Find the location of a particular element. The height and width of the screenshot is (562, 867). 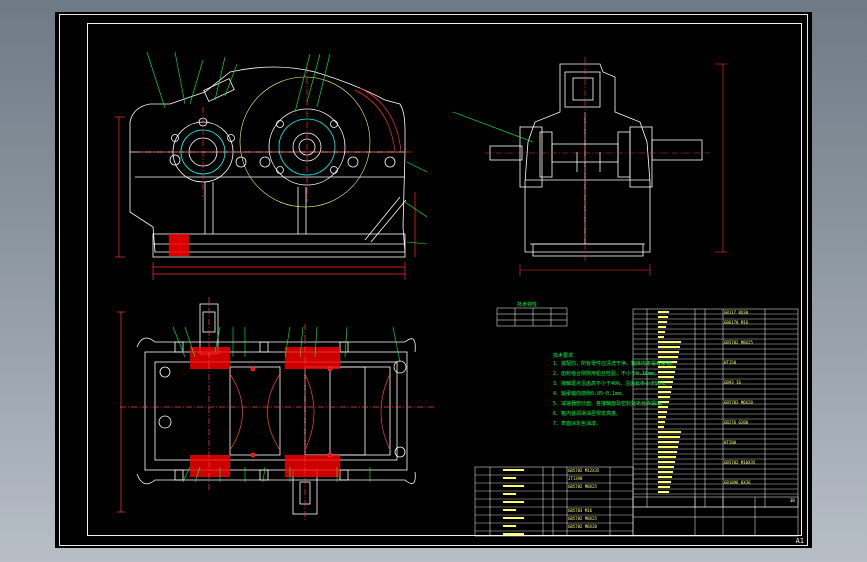

parts-std-code: GB93 16 is located at coordinates (732, 382).